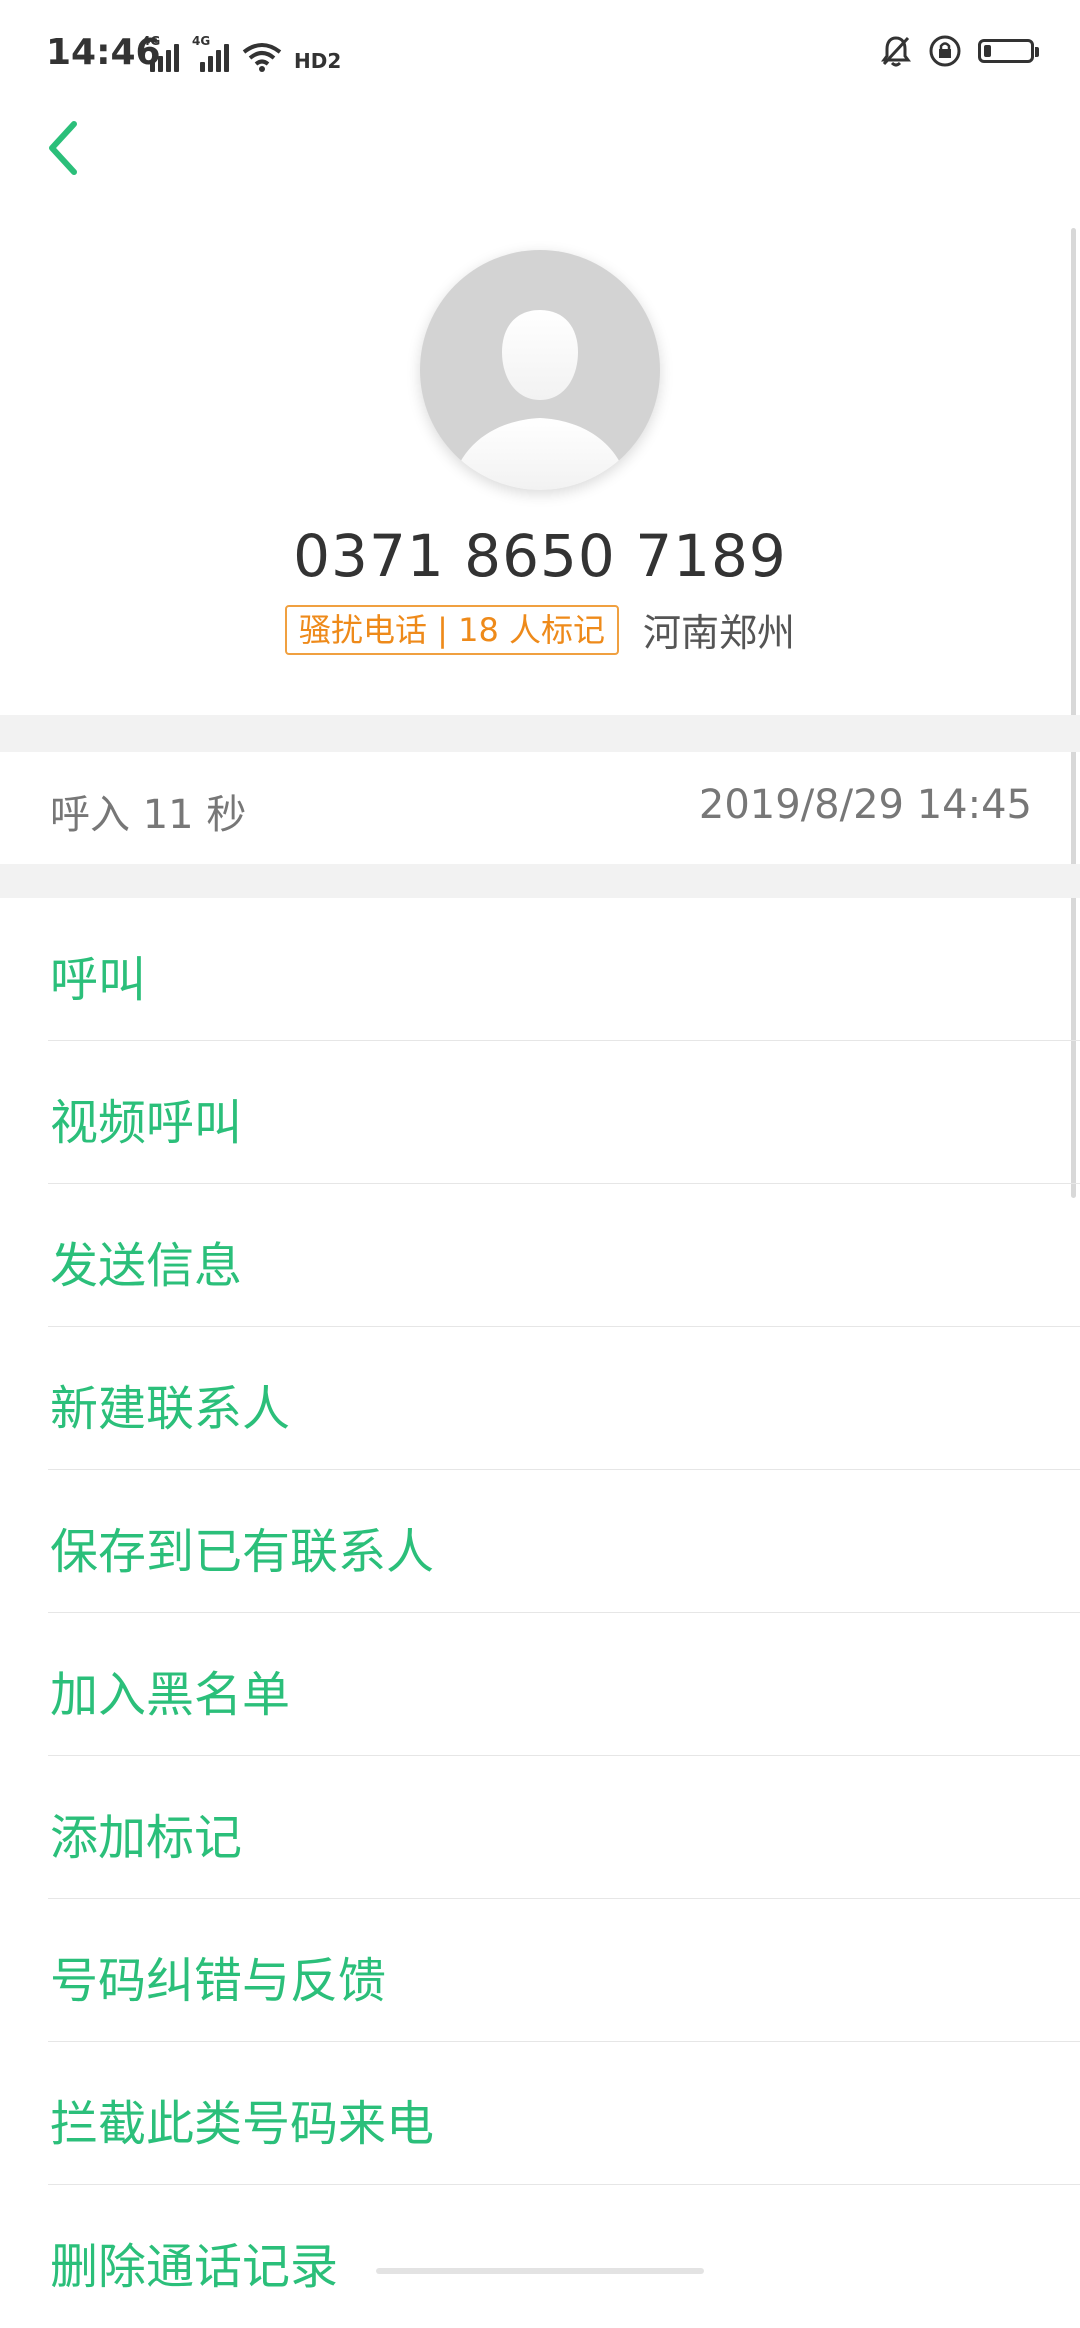  Describe the element at coordinates (1008, 51) in the screenshot. I see `battery-icon` at that location.